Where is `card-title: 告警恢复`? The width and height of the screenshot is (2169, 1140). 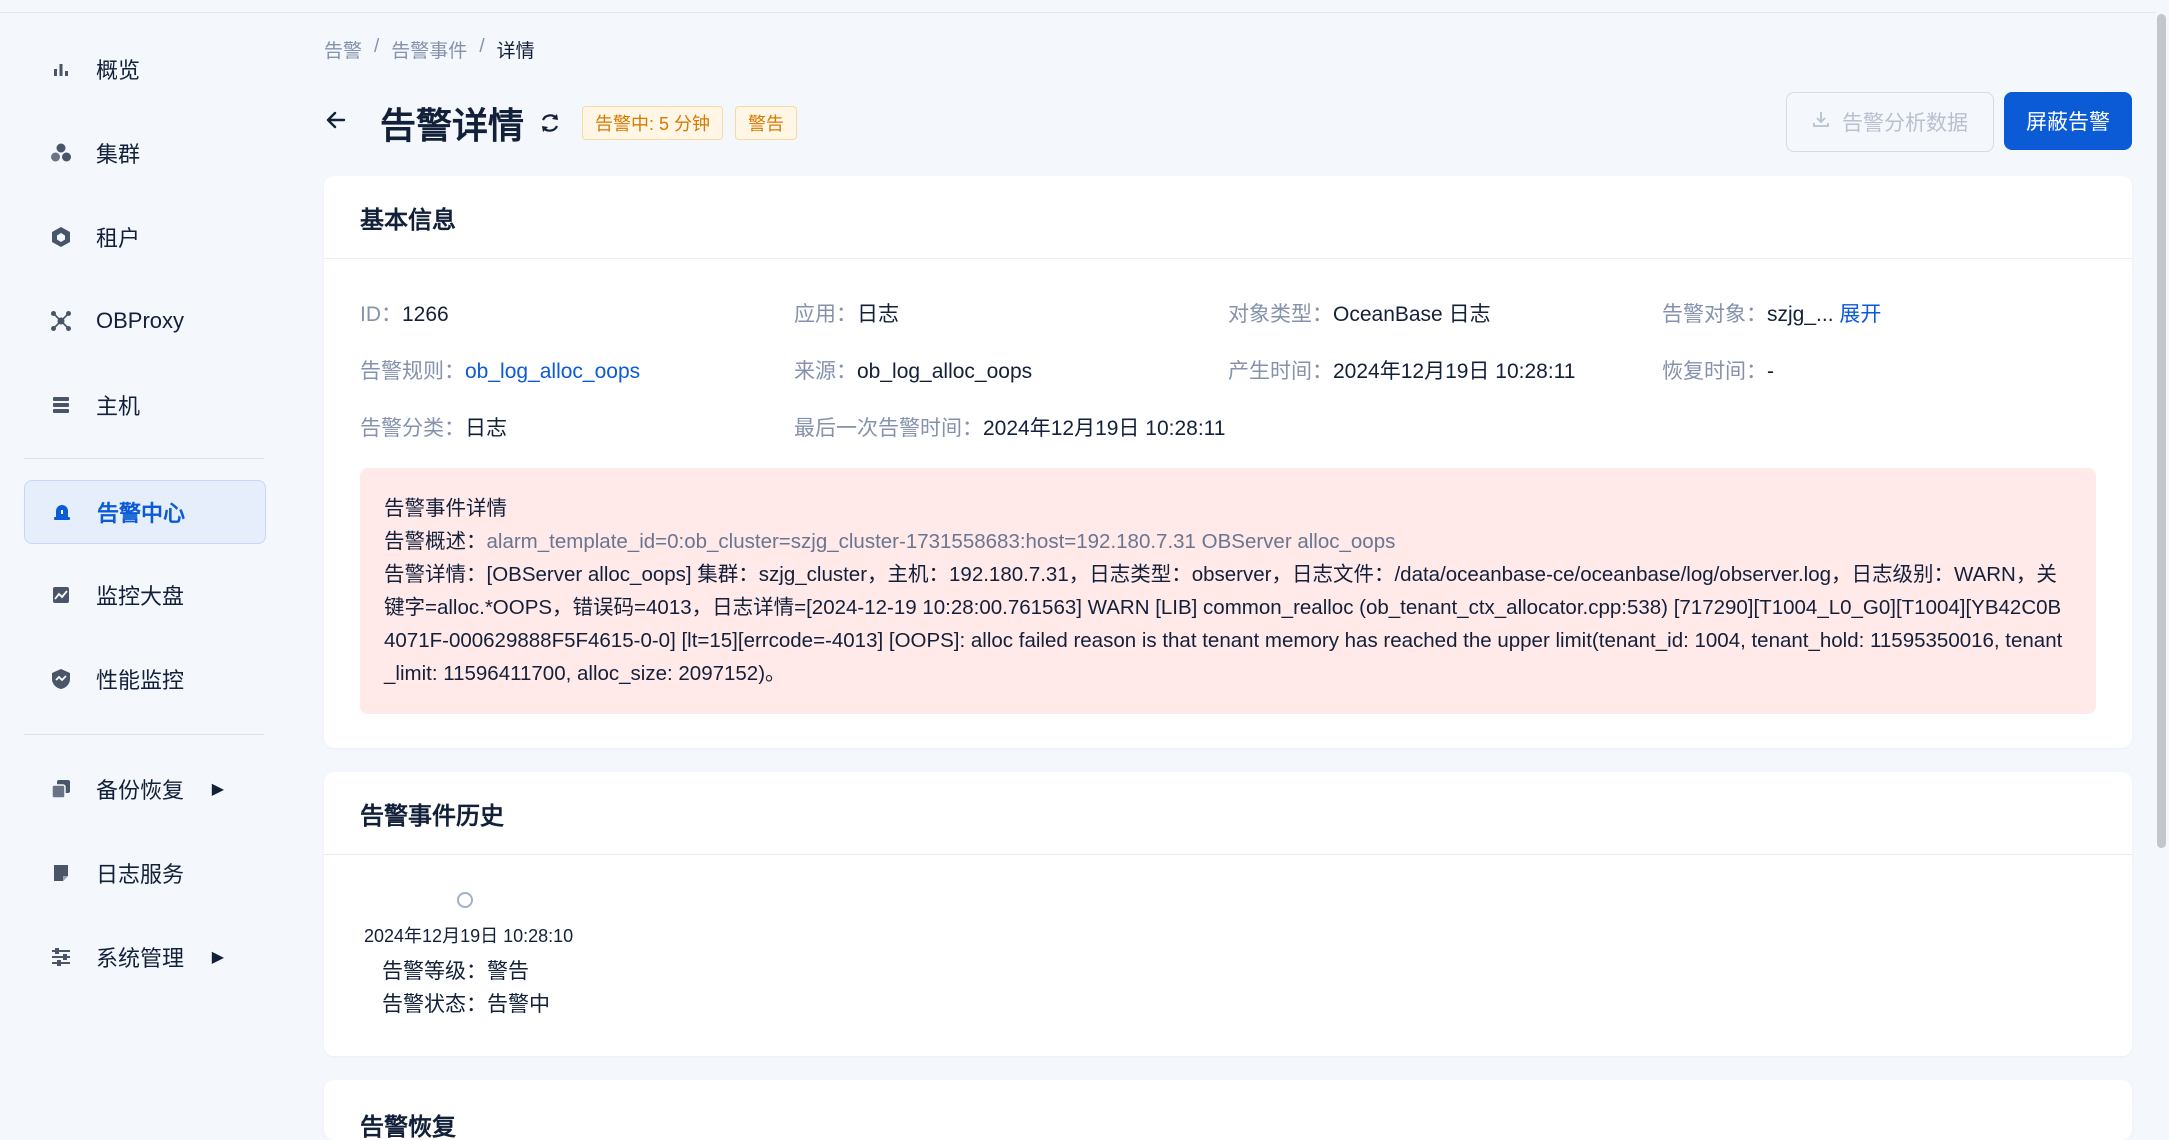
card-title: 告警恢复 is located at coordinates (408, 1126).